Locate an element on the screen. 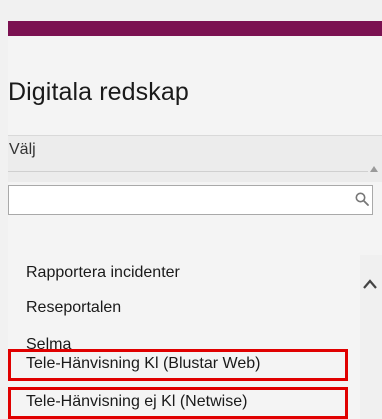 Image resolution: width=382 pixels, height=419 pixels. search-input is located at coordinates (190, 200).